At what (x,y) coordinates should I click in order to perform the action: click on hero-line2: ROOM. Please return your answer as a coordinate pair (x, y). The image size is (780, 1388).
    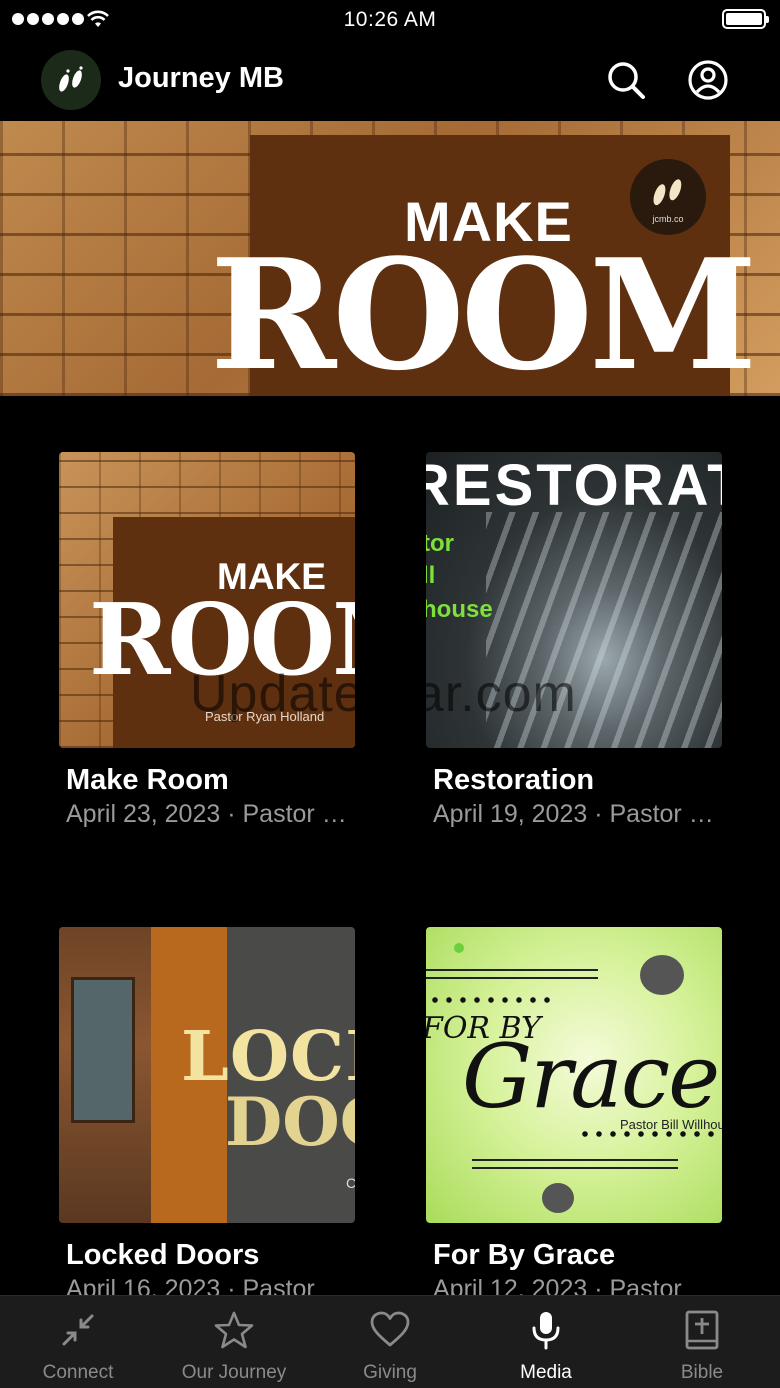
    Looking at the image, I should click on (483, 310).